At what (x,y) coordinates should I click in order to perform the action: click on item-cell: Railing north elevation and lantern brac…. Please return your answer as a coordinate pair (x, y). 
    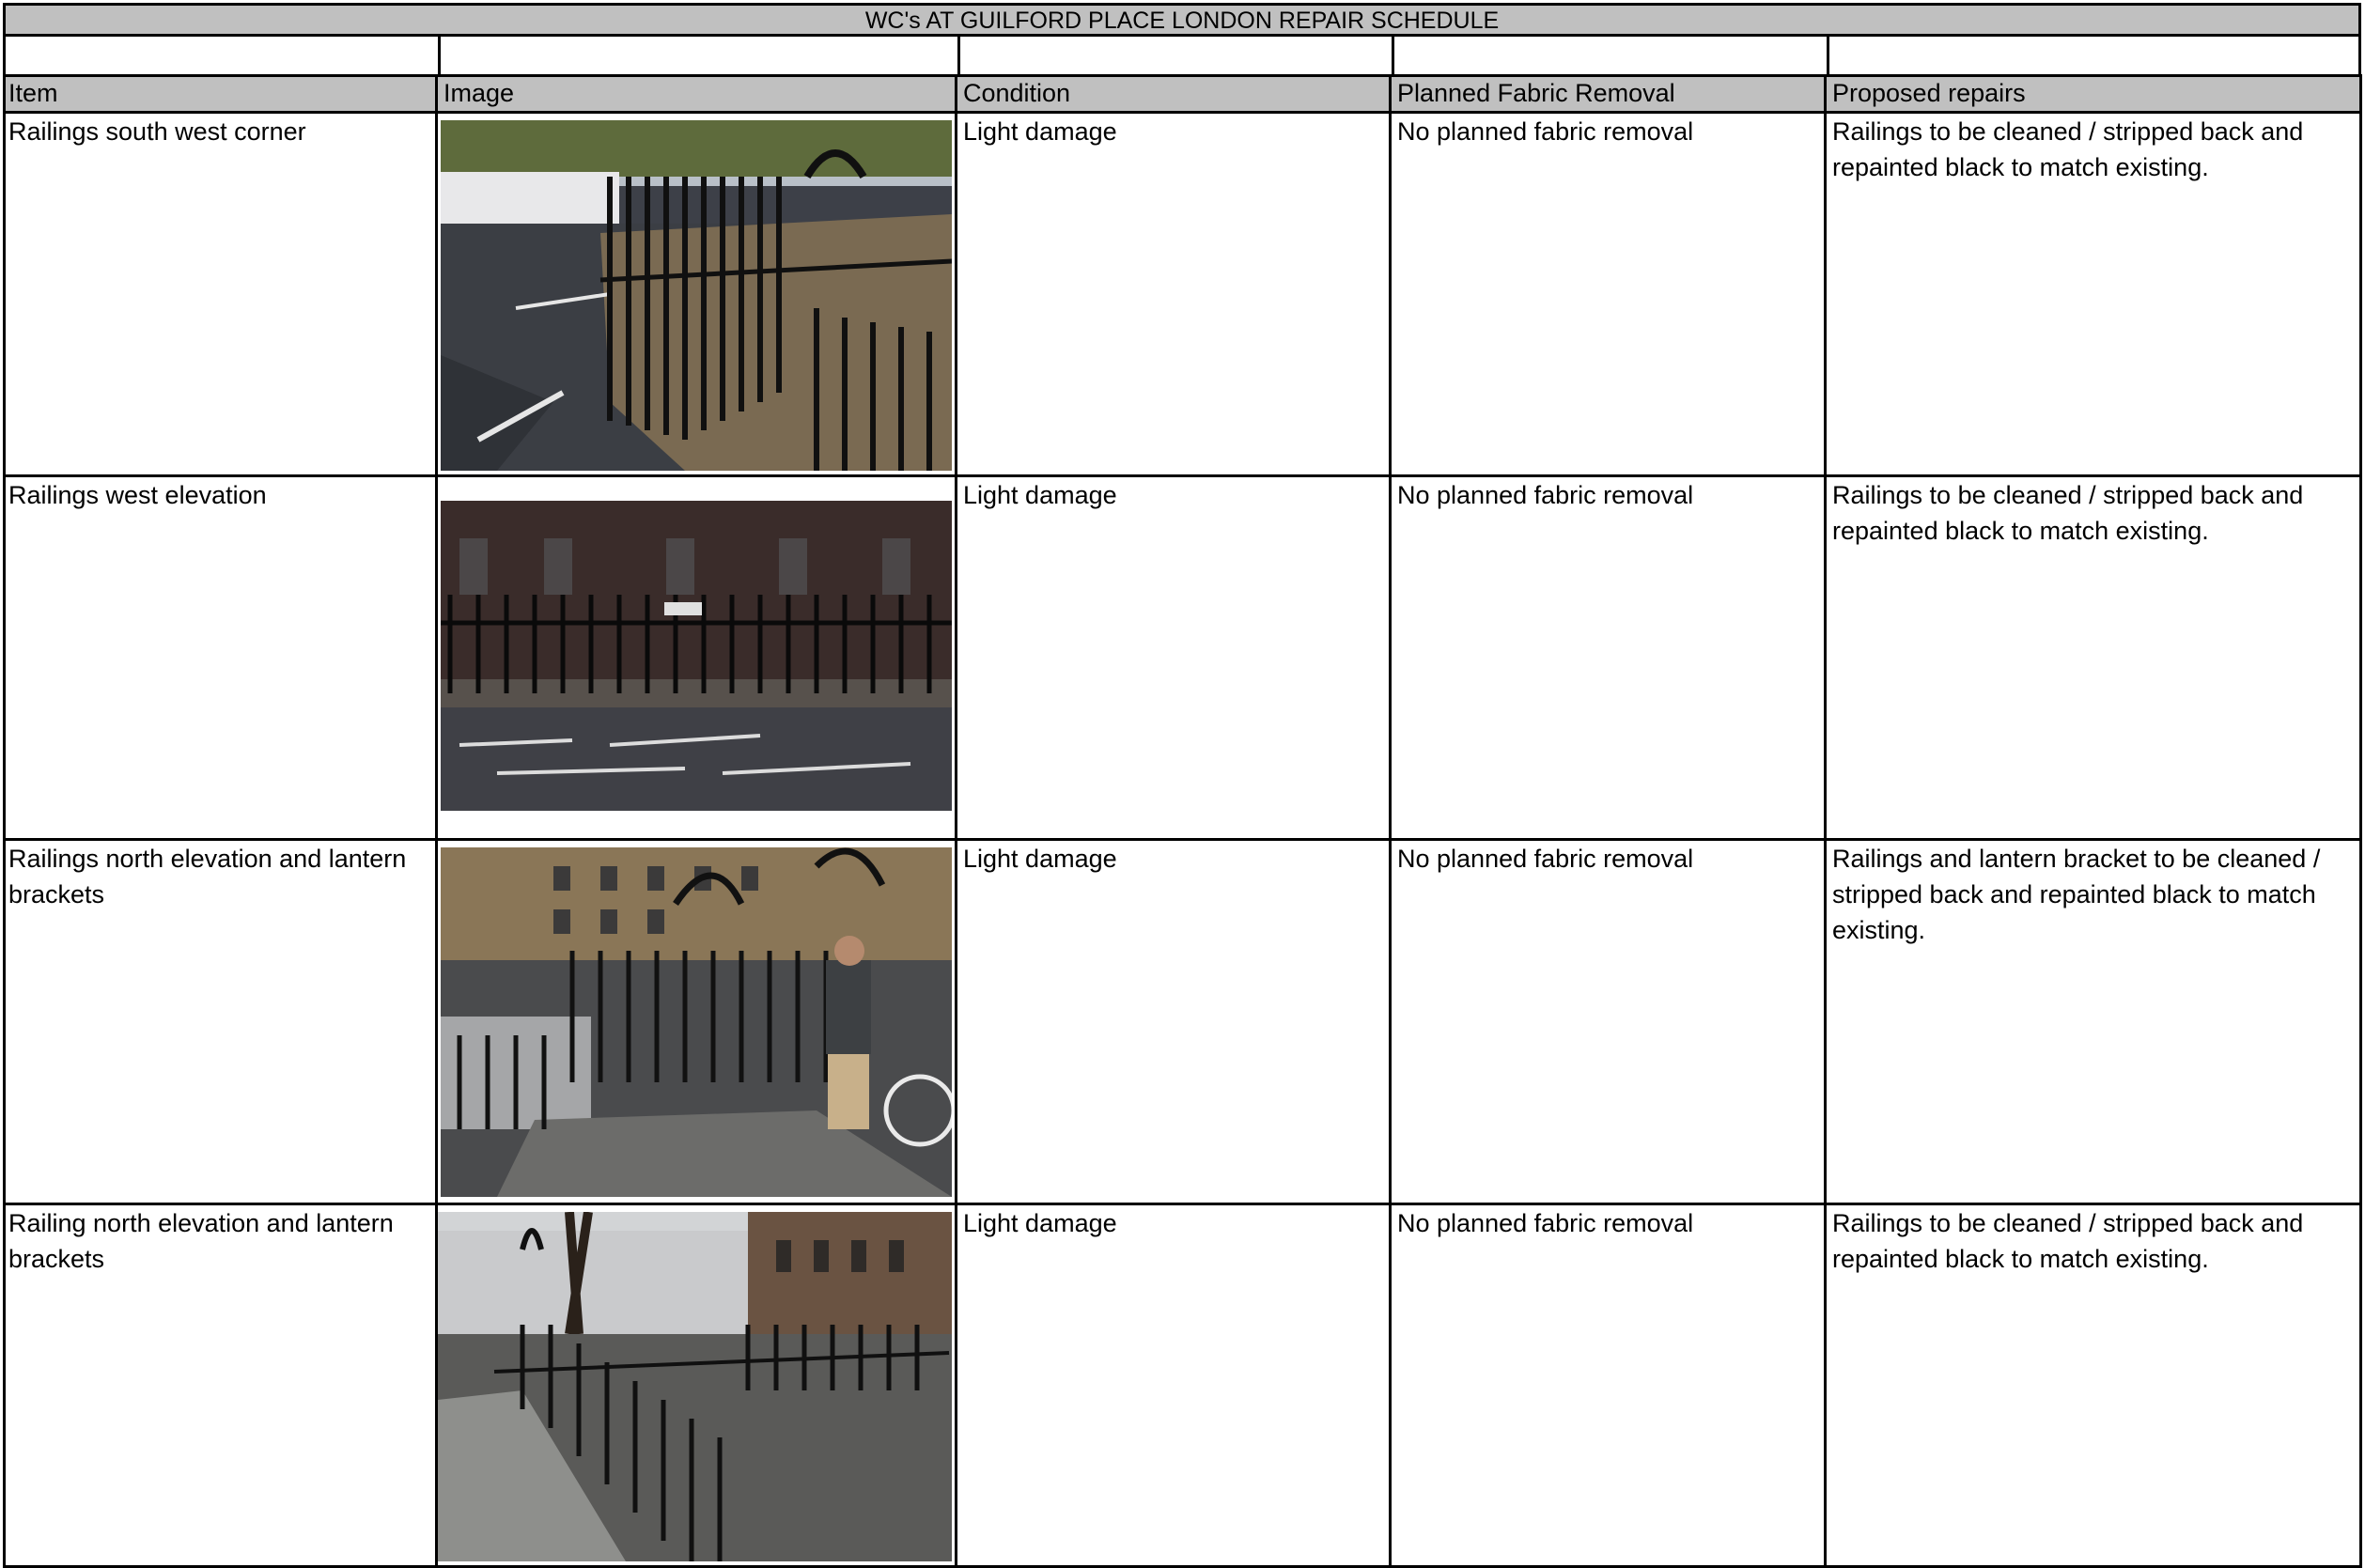
    Looking at the image, I should click on (201, 1241).